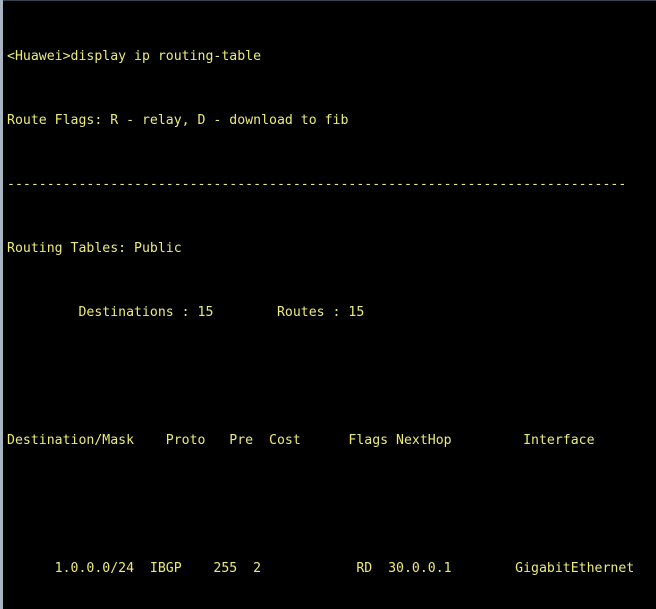 The width and height of the screenshot is (656, 609). I want to click on routing-tables-label: Routing Tables: Public, so click(94, 248).